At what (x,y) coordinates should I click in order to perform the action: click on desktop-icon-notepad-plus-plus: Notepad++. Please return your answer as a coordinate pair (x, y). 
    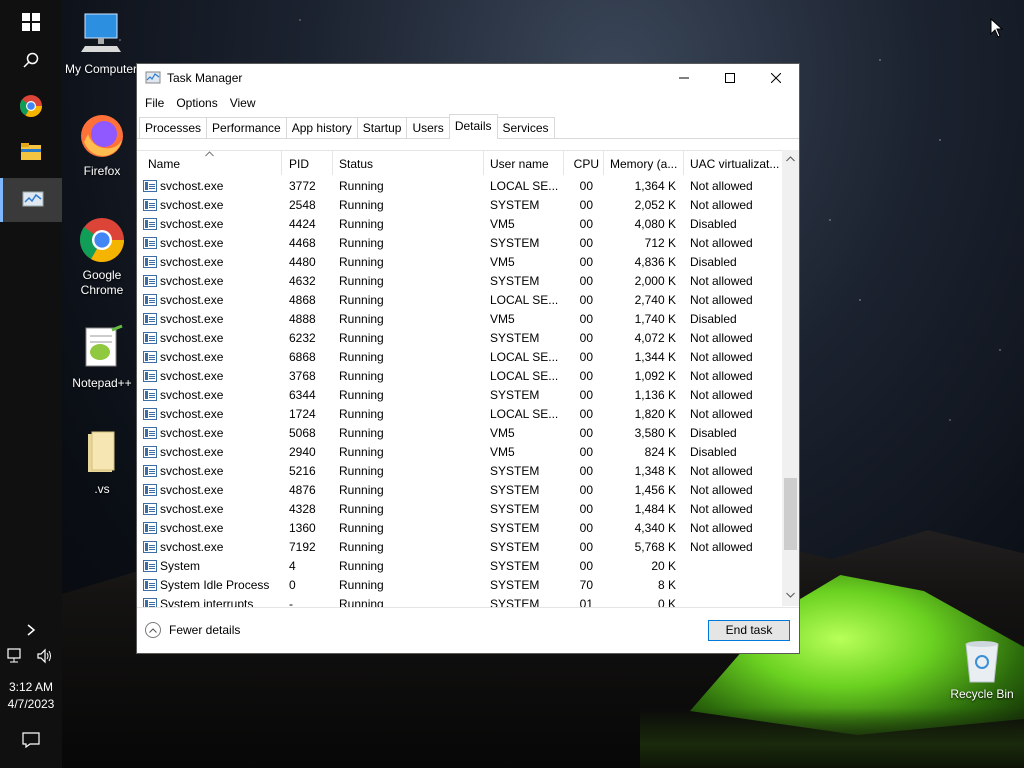
    Looking at the image, I should click on (102, 357).